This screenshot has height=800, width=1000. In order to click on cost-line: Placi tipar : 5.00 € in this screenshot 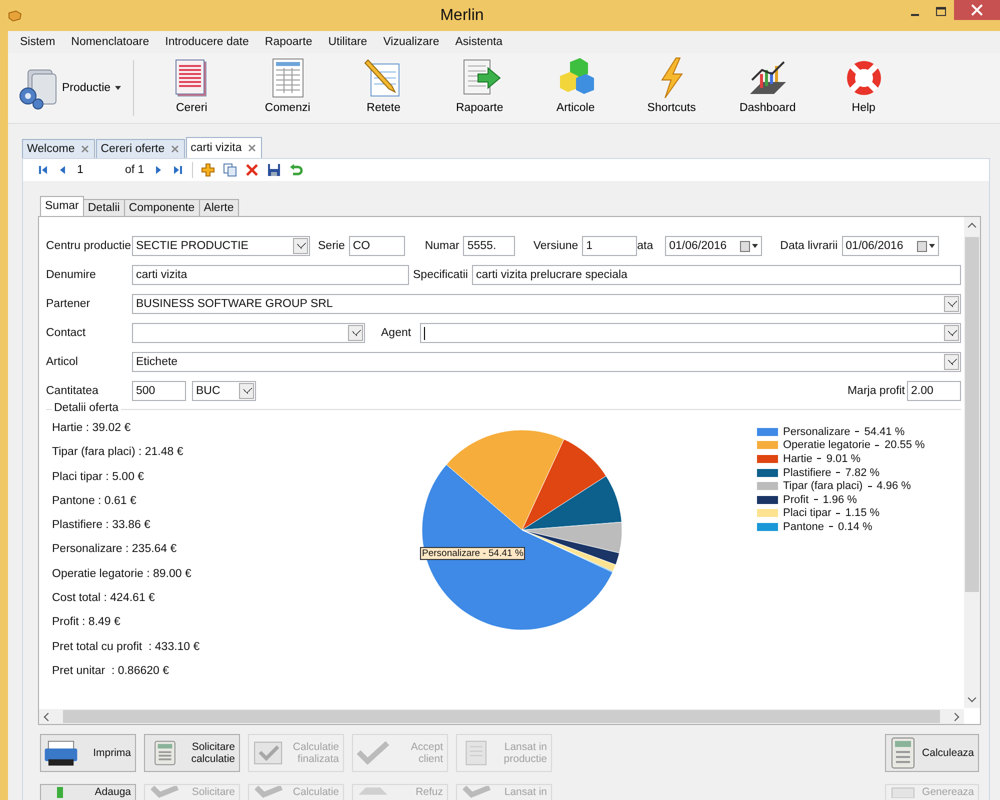, I will do `click(99, 477)`.